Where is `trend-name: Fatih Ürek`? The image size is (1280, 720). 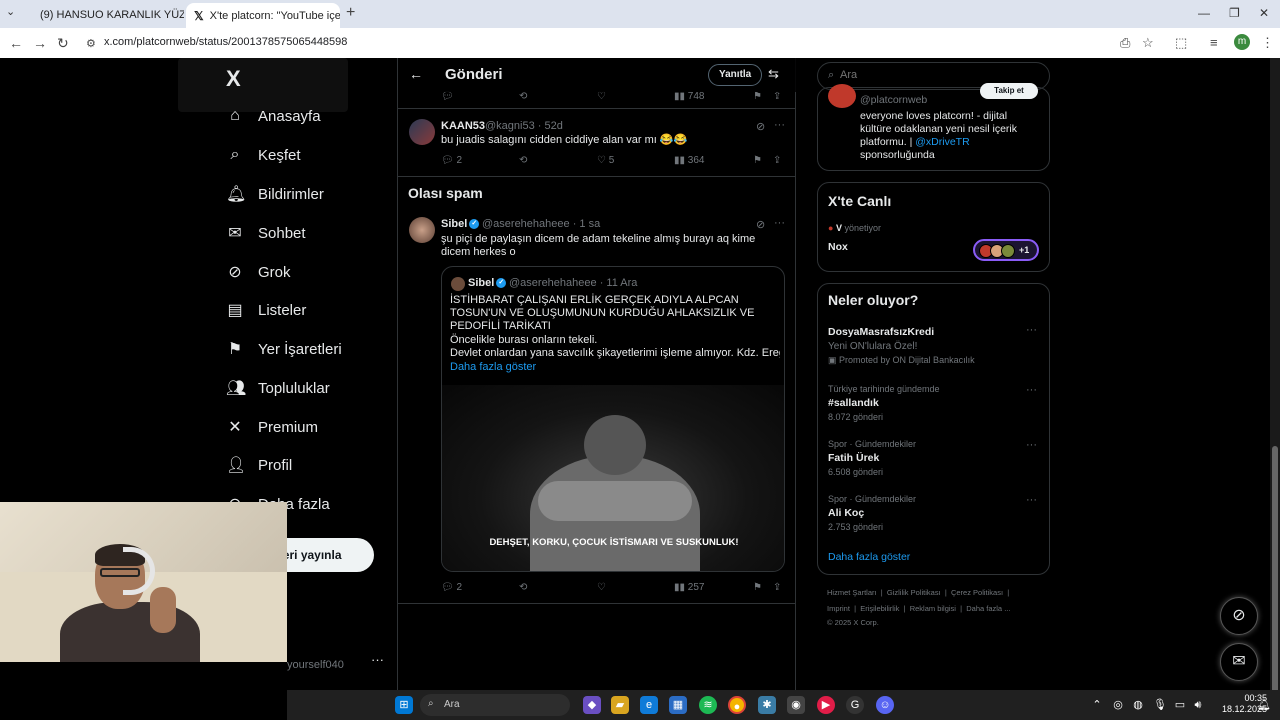 trend-name: Fatih Ürek is located at coordinates (853, 458).